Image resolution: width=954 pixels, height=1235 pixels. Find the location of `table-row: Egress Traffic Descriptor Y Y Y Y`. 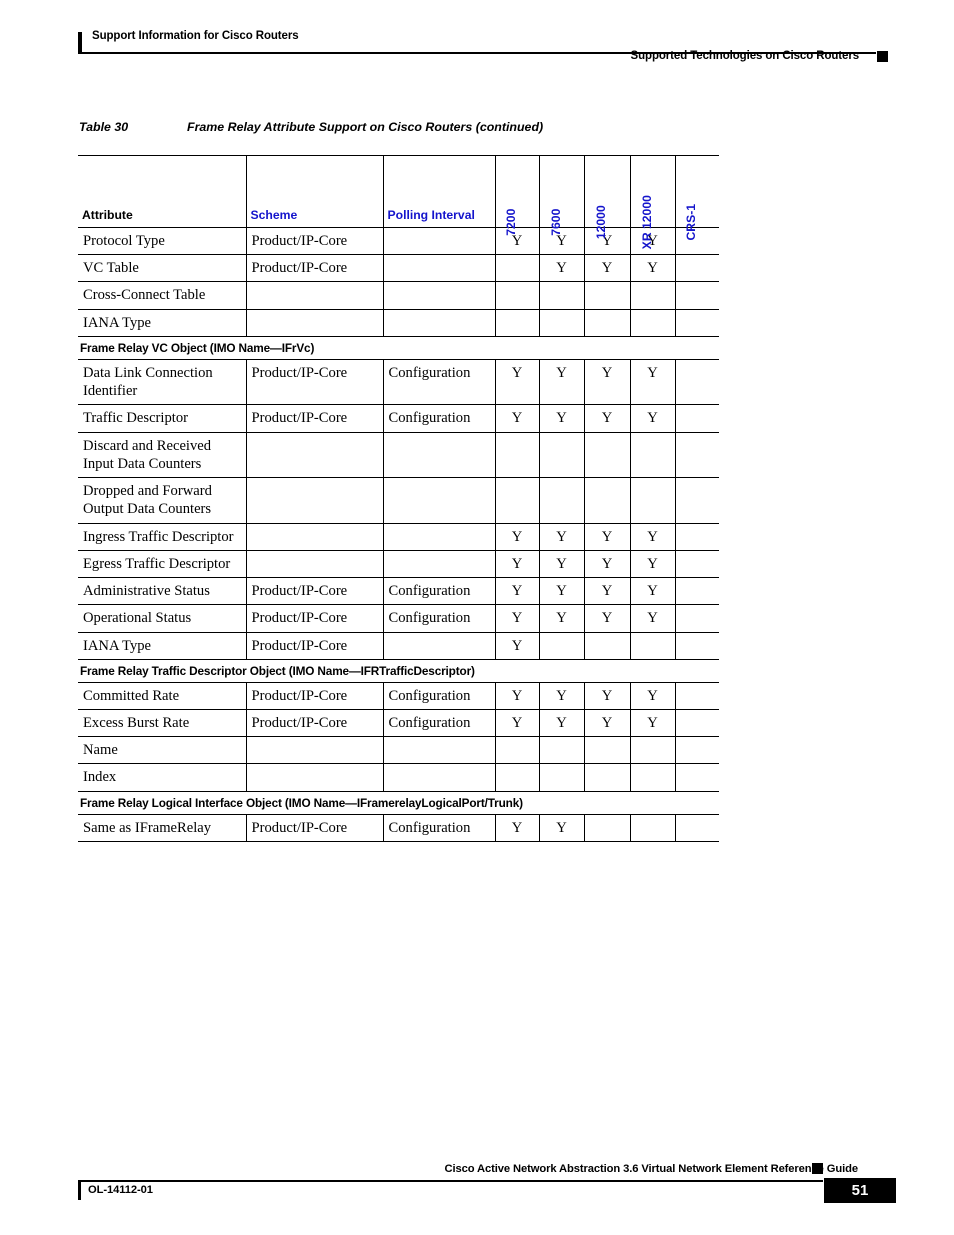

table-row: Egress Traffic Descriptor Y Y Y Y is located at coordinates (398, 564).